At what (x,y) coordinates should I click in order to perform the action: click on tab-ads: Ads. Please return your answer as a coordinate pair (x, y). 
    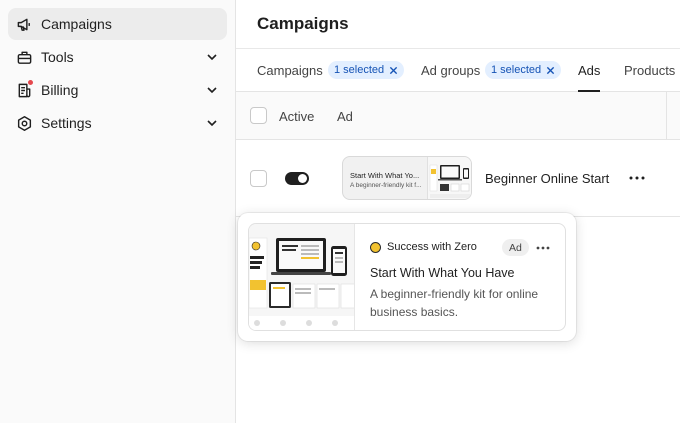
    Looking at the image, I should click on (589, 70).